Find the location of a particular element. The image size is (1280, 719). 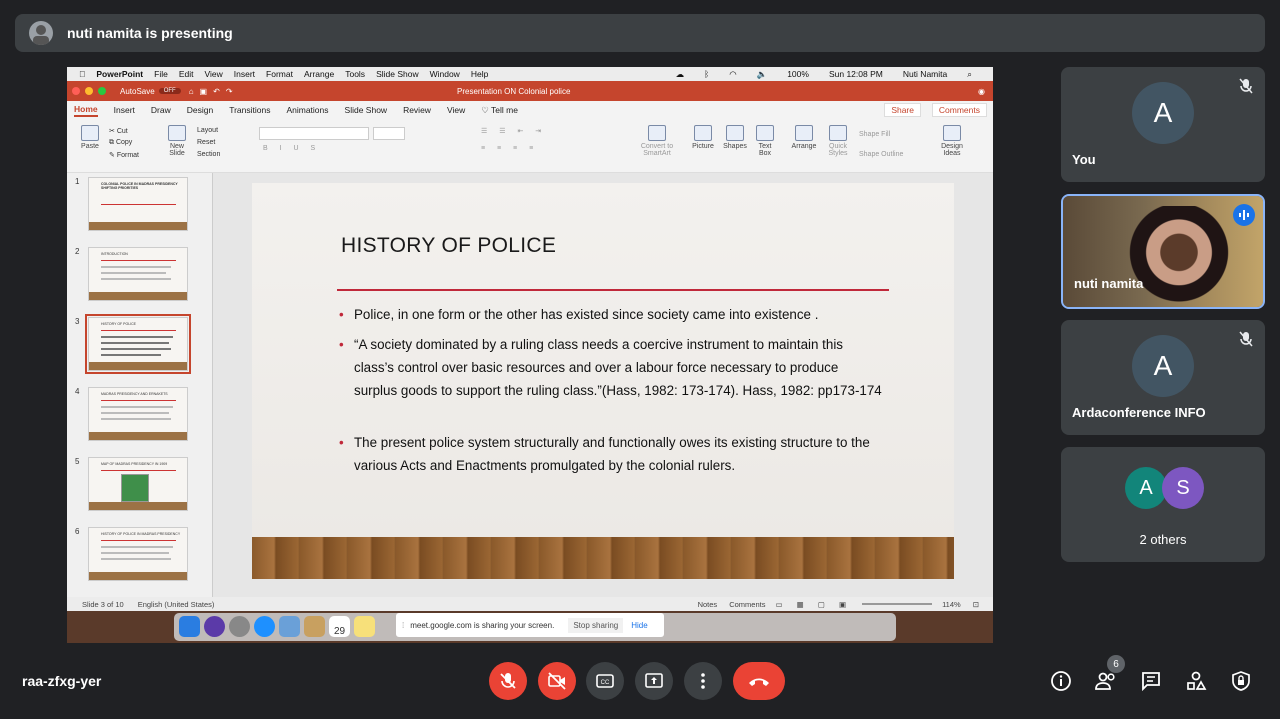

design-ideas-button: Design Ideas is located at coordinates (952, 141).